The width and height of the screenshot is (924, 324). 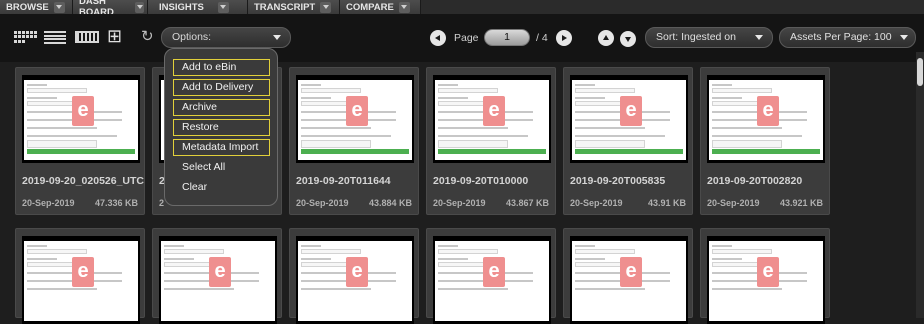 I want to click on tab-label: INSIGHTS, so click(x=181, y=7).